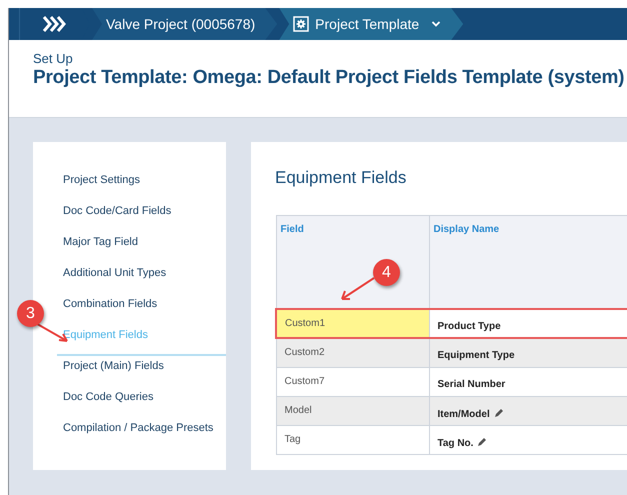 The height and width of the screenshot is (495, 627). What do you see at coordinates (352, 352) in the screenshot?
I see `table-cell: Custom2` at bounding box center [352, 352].